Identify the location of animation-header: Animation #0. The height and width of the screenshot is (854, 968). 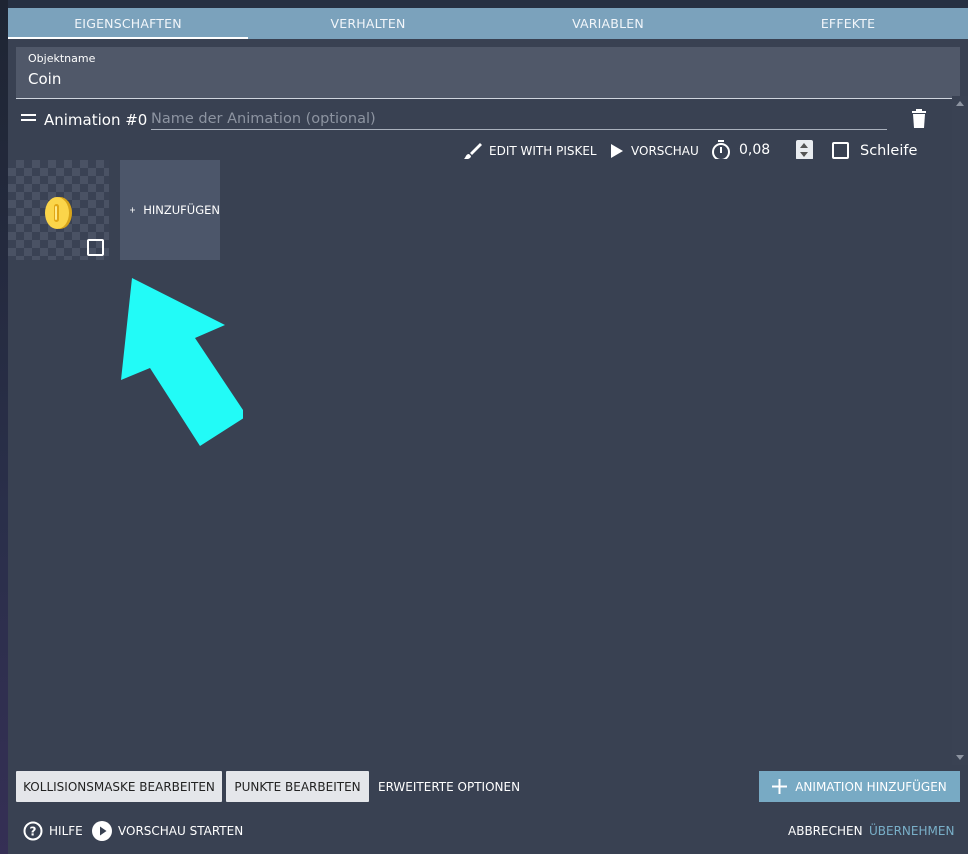
(480, 119).